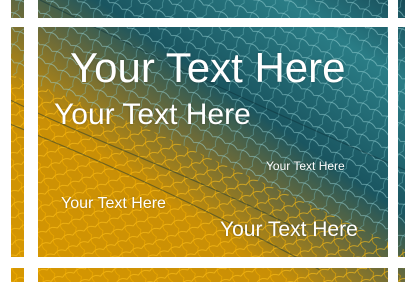 The height and width of the screenshot is (282, 405). Describe the element at coordinates (305, 166) in the screenshot. I see `small-right-text: Your Text Here` at that location.